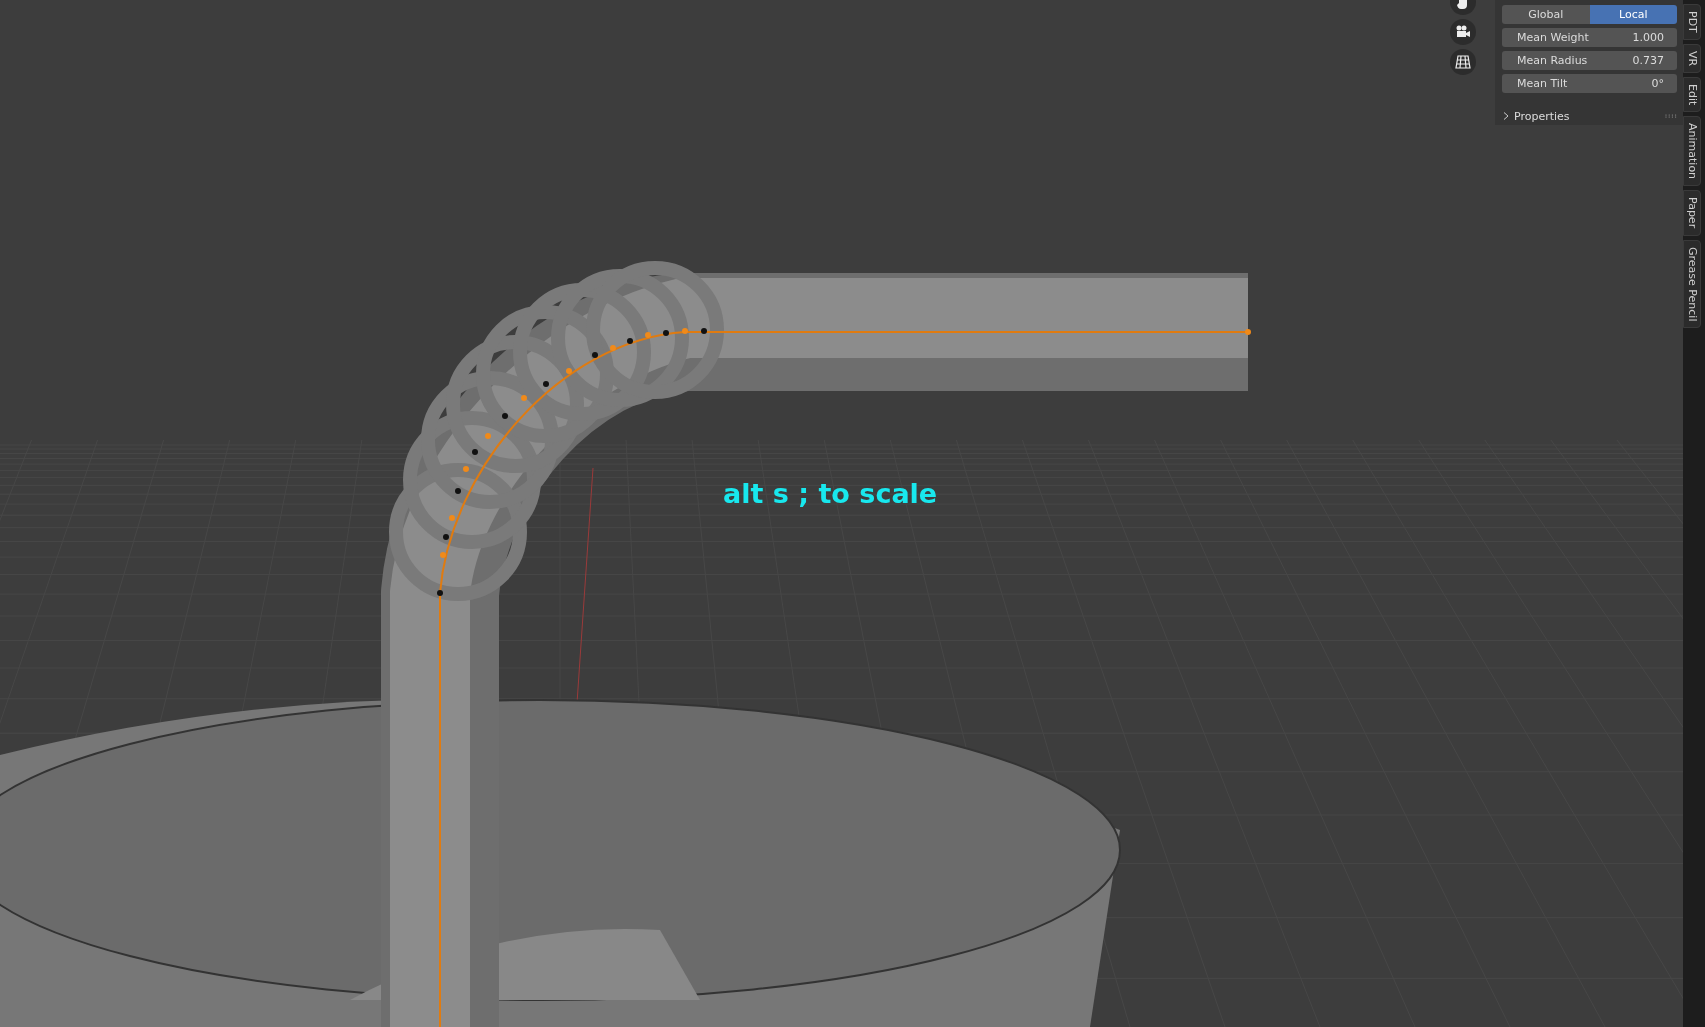  I want to click on properties-section-header: Properties, so click(1589, 116).